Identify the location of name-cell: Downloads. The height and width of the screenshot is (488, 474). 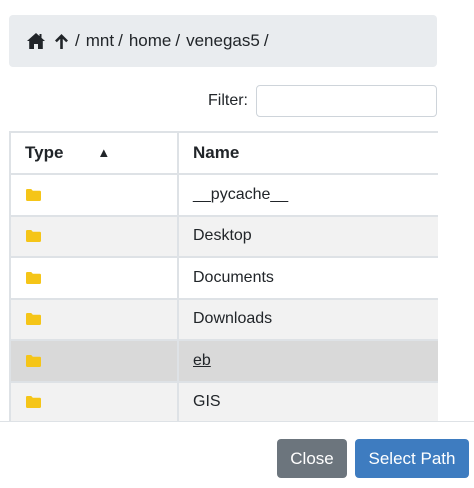
(307, 319).